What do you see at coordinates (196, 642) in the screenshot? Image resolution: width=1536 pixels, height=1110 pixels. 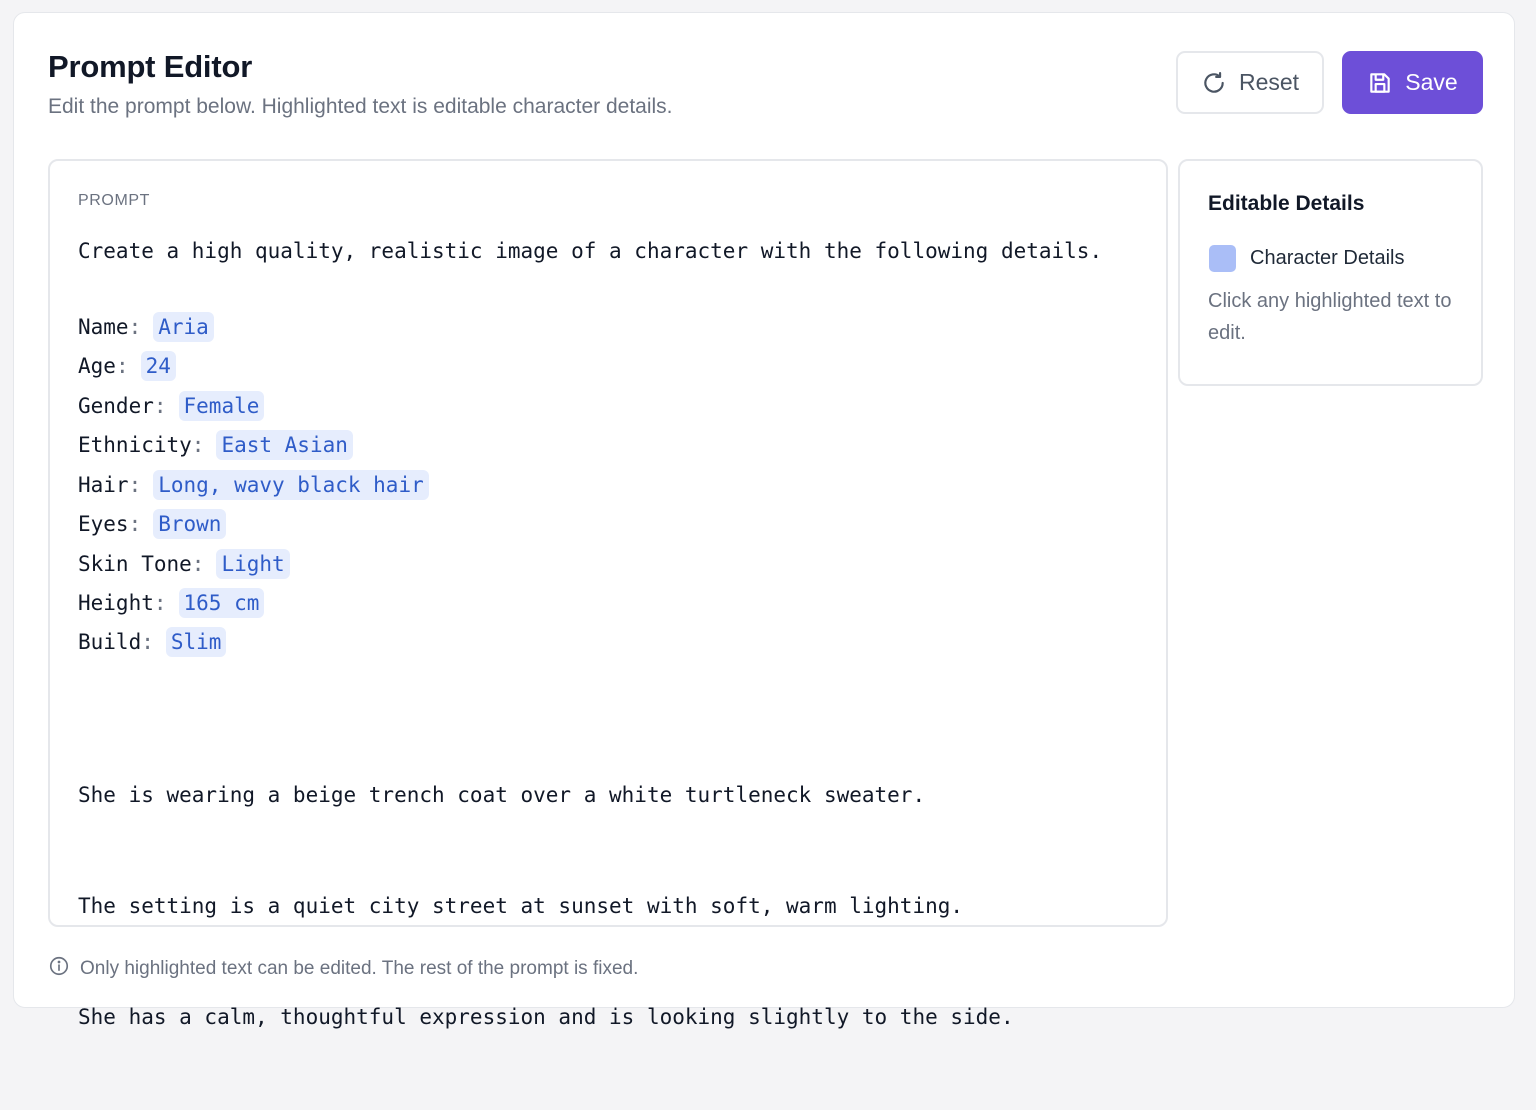 I see `editable-build-field: Slim` at bounding box center [196, 642].